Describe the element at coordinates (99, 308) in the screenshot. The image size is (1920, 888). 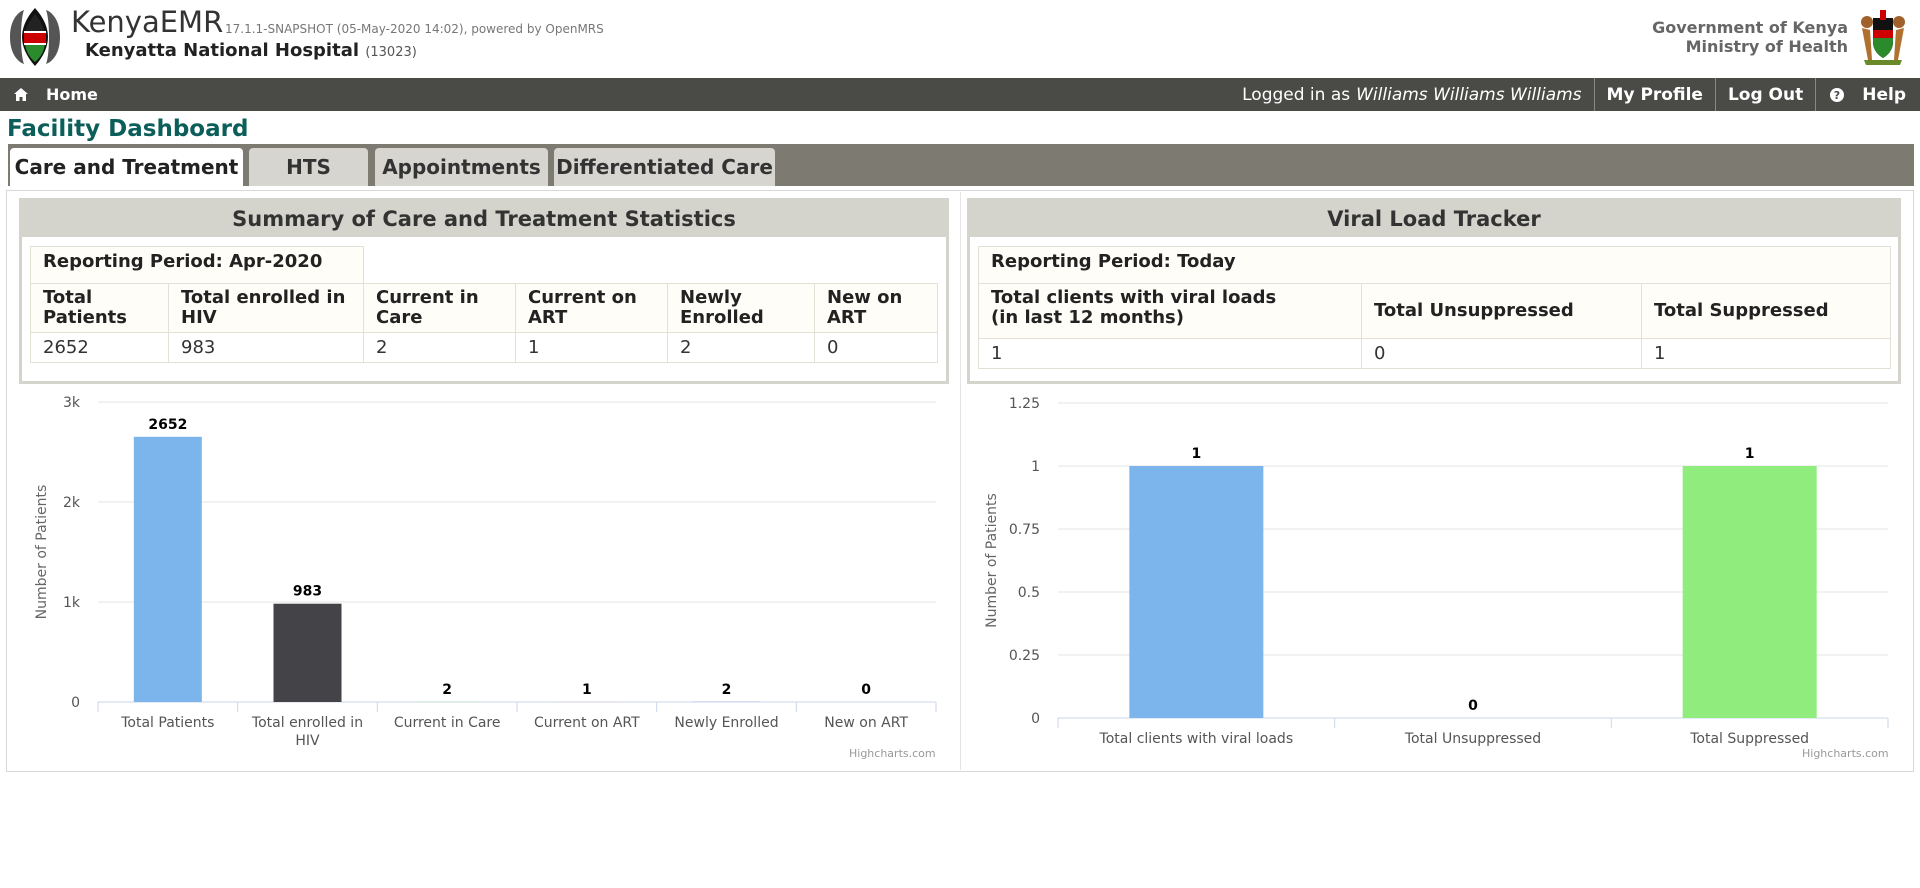
I see `care-header-cell: Total Patients` at that location.